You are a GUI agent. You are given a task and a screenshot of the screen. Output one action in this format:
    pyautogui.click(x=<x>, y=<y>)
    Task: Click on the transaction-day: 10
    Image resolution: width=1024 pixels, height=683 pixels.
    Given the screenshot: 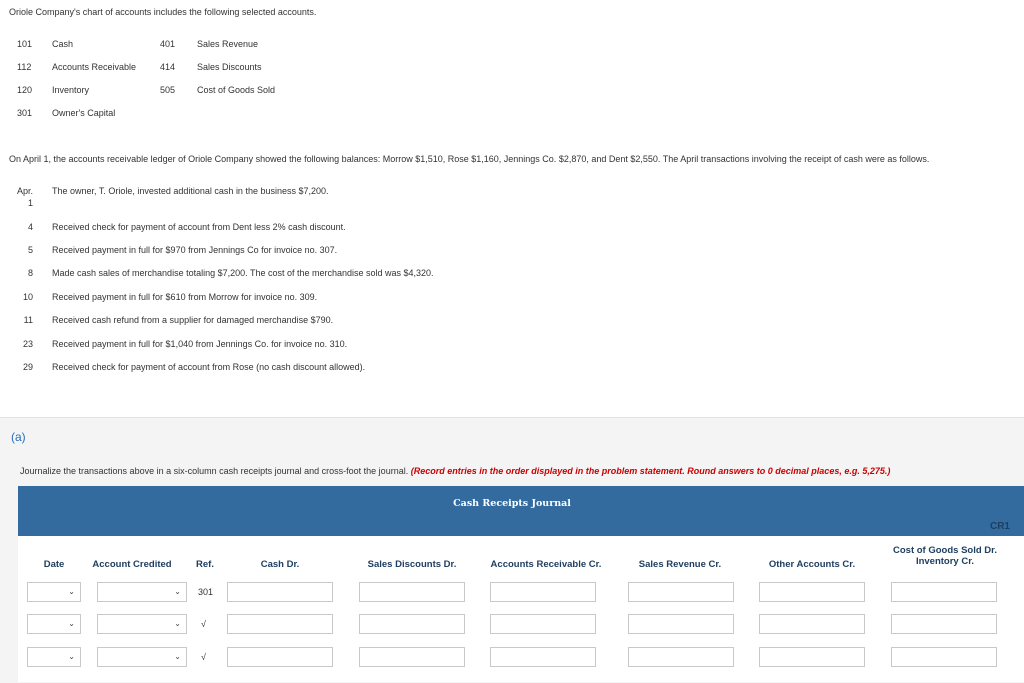 What is the action you would take?
    pyautogui.click(x=27, y=297)
    